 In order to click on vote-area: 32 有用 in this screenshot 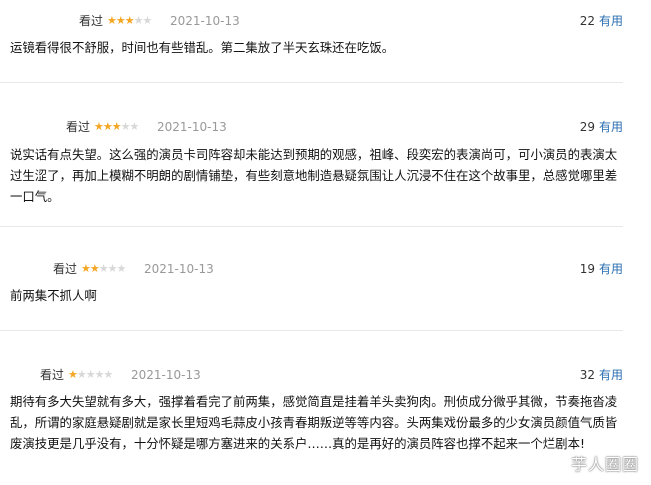, I will do `click(601, 375)`.